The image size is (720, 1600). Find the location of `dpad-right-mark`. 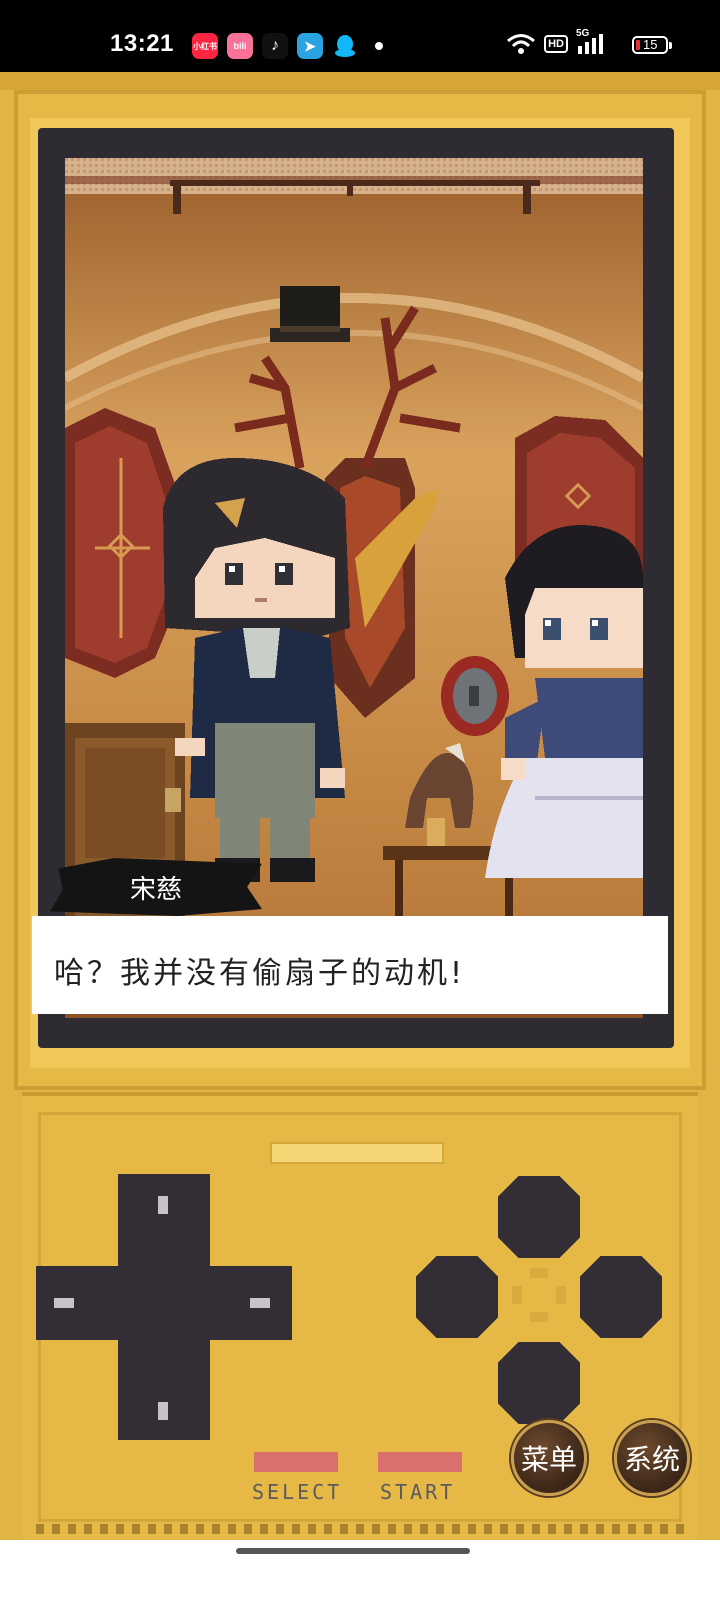

dpad-right-mark is located at coordinates (260, 1303).